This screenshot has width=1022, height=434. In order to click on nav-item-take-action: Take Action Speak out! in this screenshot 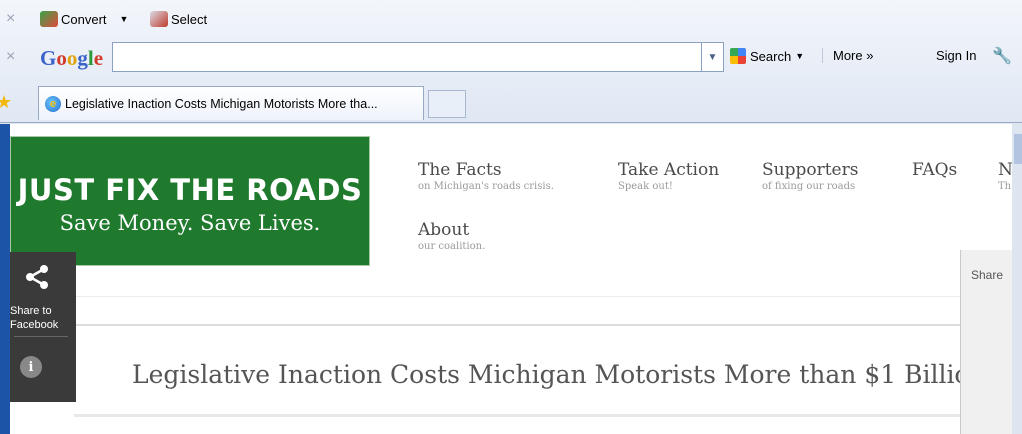, I will do `click(668, 176)`.